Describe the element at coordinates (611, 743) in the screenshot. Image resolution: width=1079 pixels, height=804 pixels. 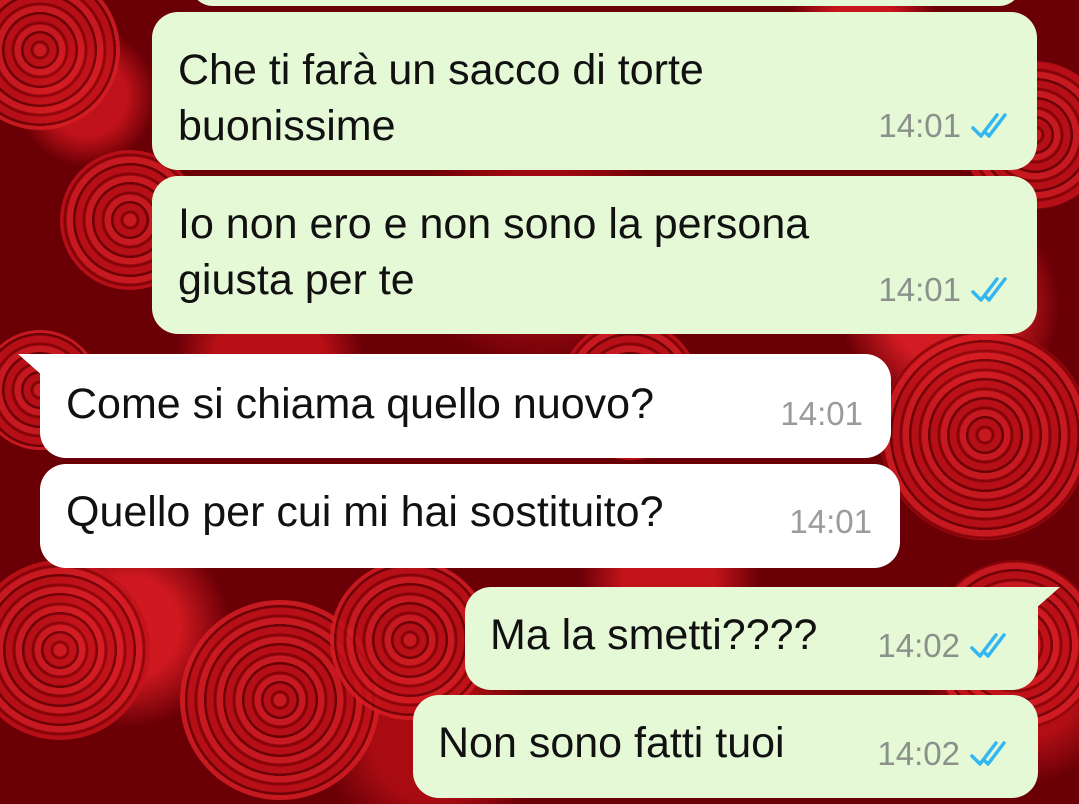
I see `message-text-line: Non sono fatti tuoi` at that location.